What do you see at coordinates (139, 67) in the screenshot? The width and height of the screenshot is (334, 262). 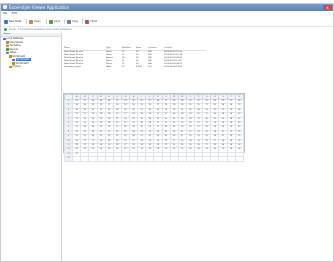 I see `table-cell: 4,260` at bounding box center [139, 67].